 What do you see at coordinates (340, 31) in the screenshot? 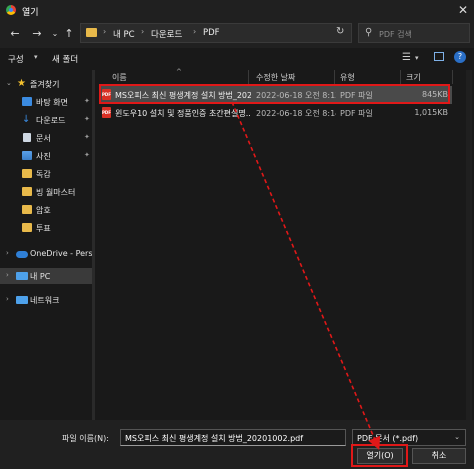
I see `refresh-icon: ↻` at bounding box center [340, 31].